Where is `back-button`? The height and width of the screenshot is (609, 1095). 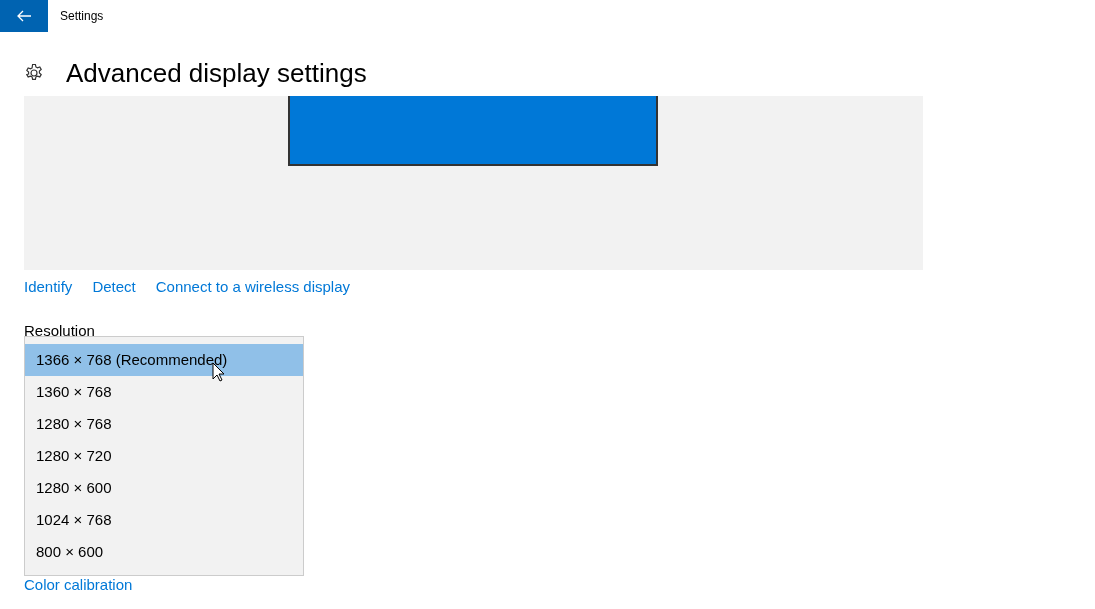 back-button is located at coordinates (24, 16).